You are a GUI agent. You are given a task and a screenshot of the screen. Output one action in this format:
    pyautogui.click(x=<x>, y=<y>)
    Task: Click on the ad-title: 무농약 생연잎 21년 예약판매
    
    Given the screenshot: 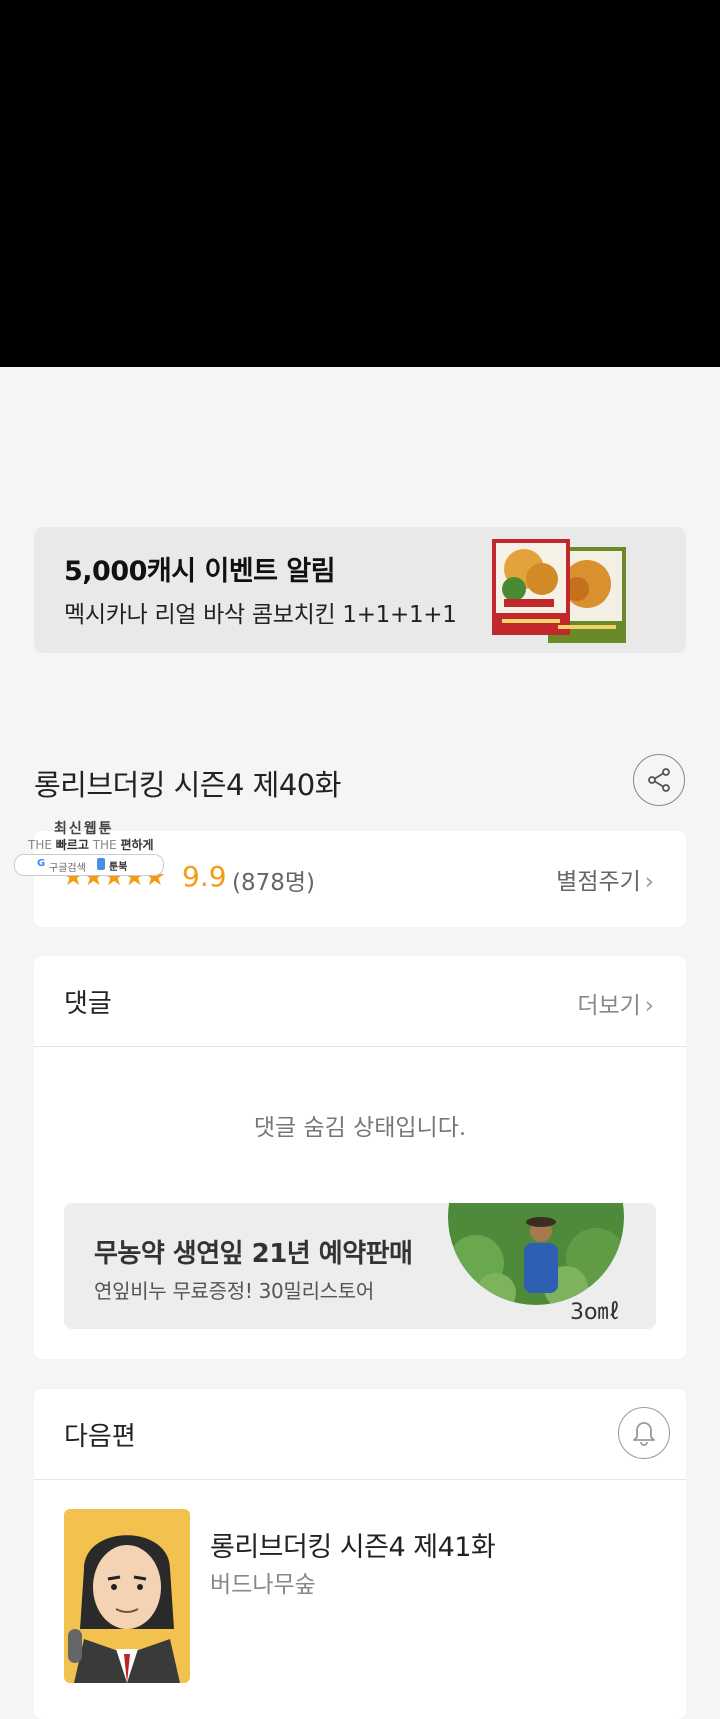 What is the action you would take?
    pyautogui.click(x=253, y=1254)
    